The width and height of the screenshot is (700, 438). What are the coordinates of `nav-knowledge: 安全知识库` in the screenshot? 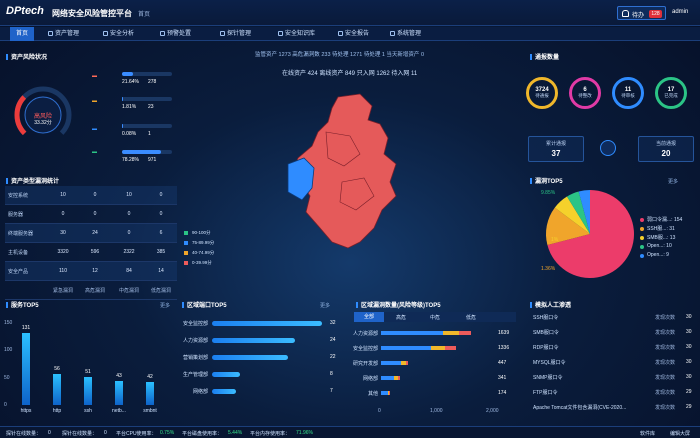 It's located at (296, 34).